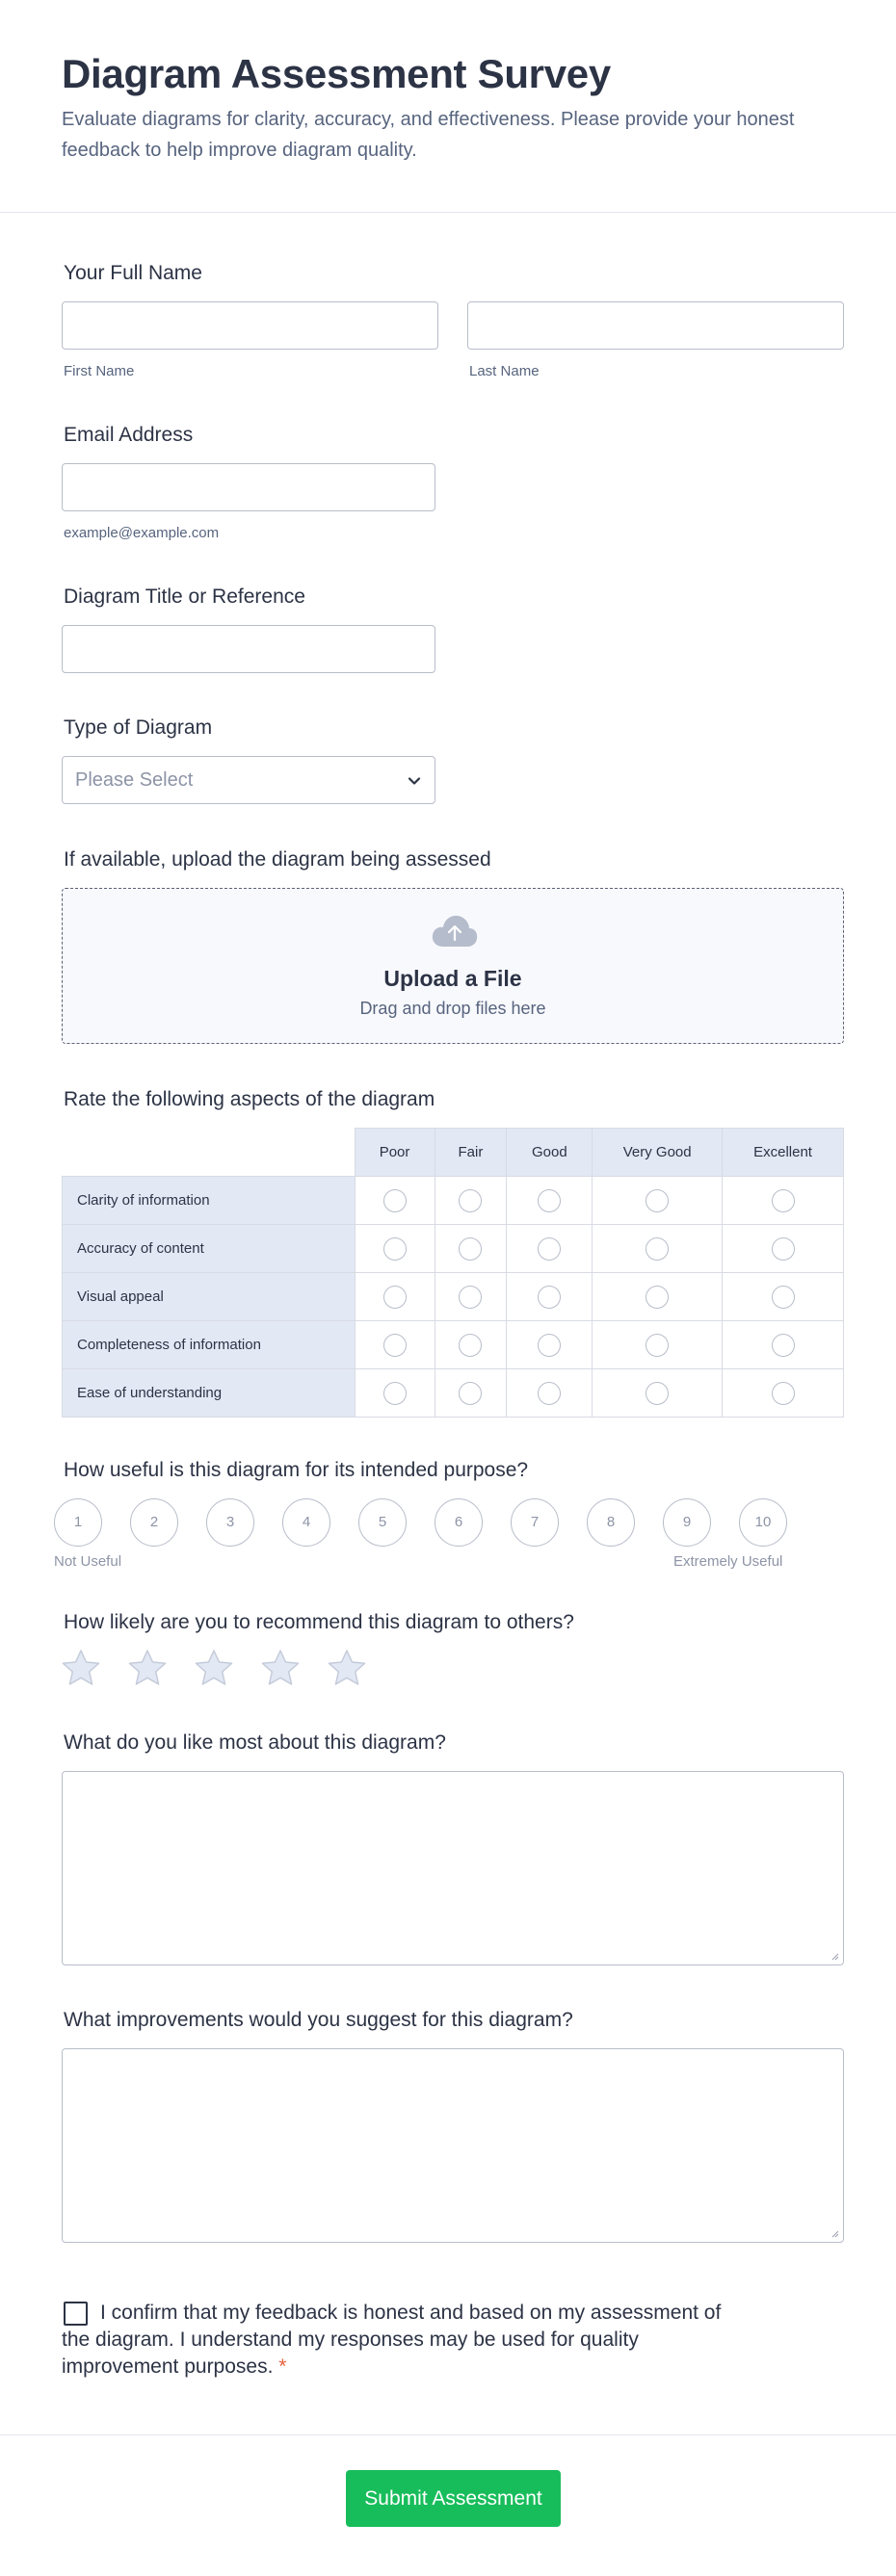 The height and width of the screenshot is (2576, 896). What do you see at coordinates (453, 1008) in the screenshot?
I see `upload-subtitle: Drag and drop files here` at bounding box center [453, 1008].